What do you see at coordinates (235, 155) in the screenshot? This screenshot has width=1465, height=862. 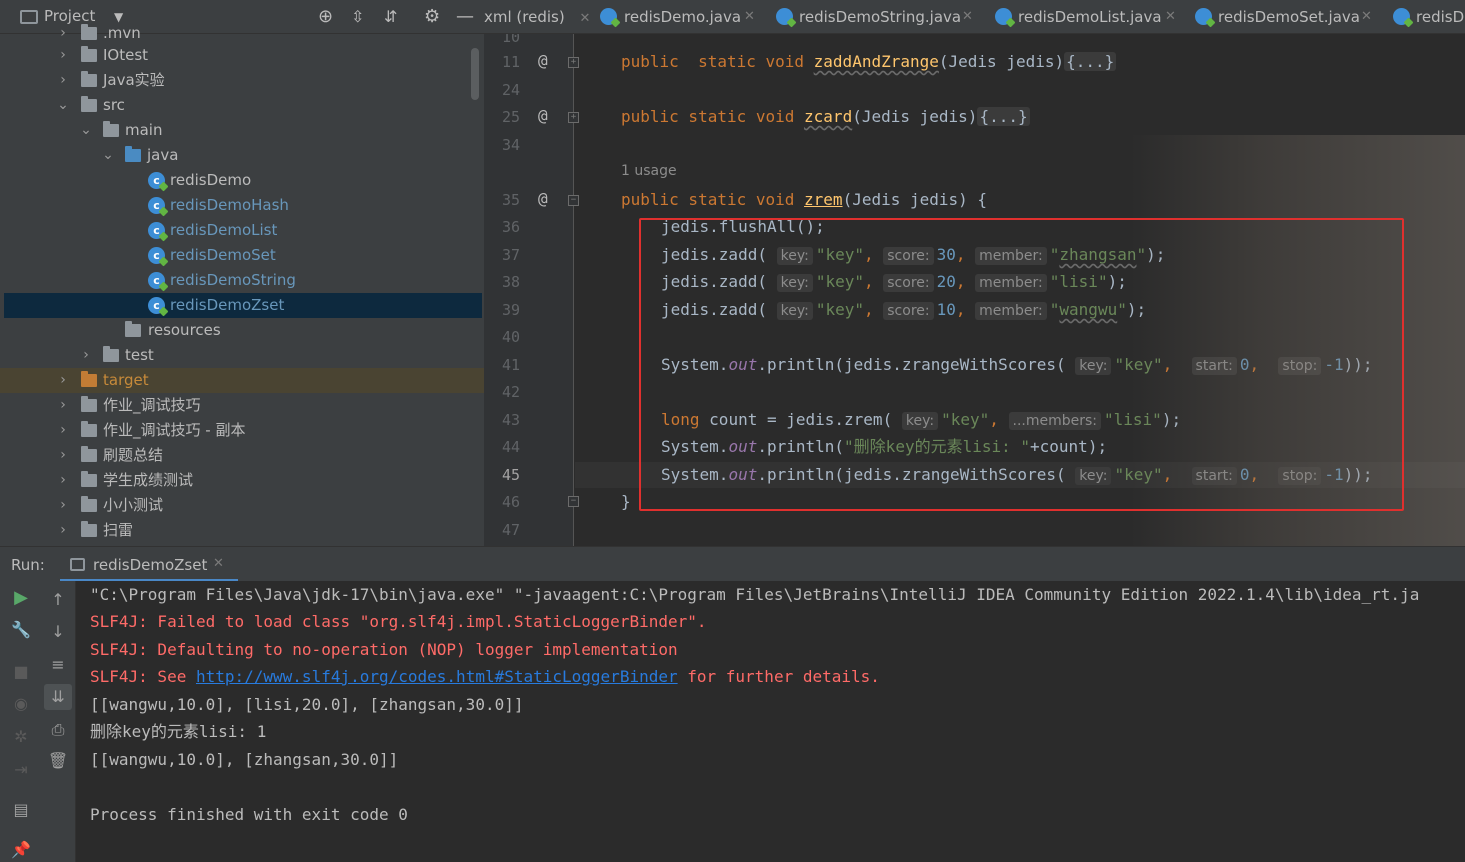 I see `tree-item-java: ⌄ java` at bounding box center [235, 155].